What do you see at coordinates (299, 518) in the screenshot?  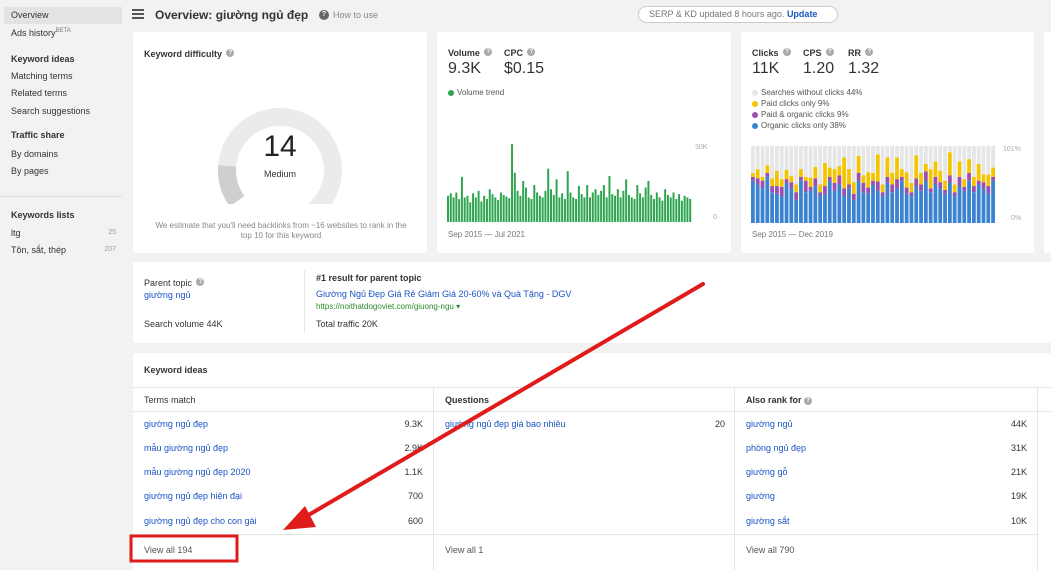 I see `annotation-arrow-head` at bounding box center [299, 518].